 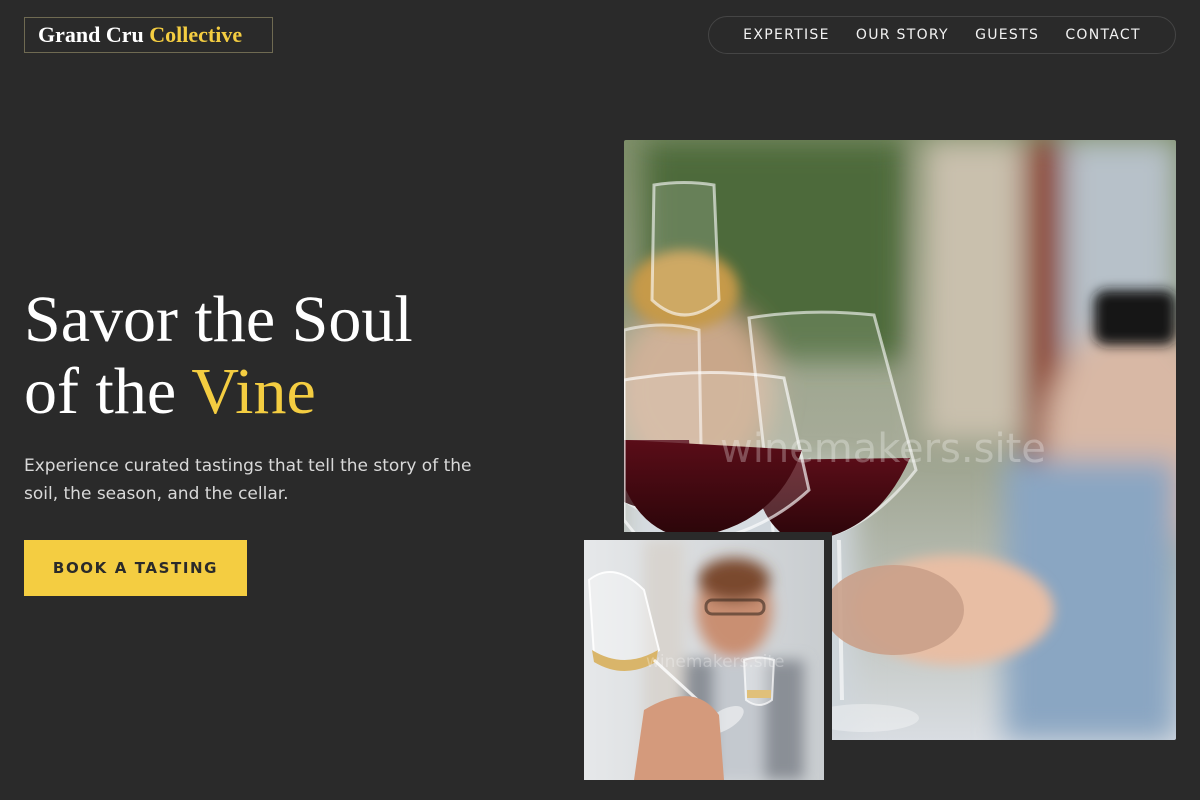 What do you see at coordinates (1007, 35) in the screenshot?
I see `nav-link-guests: GUESTS` at bounding box center [1007, 35].